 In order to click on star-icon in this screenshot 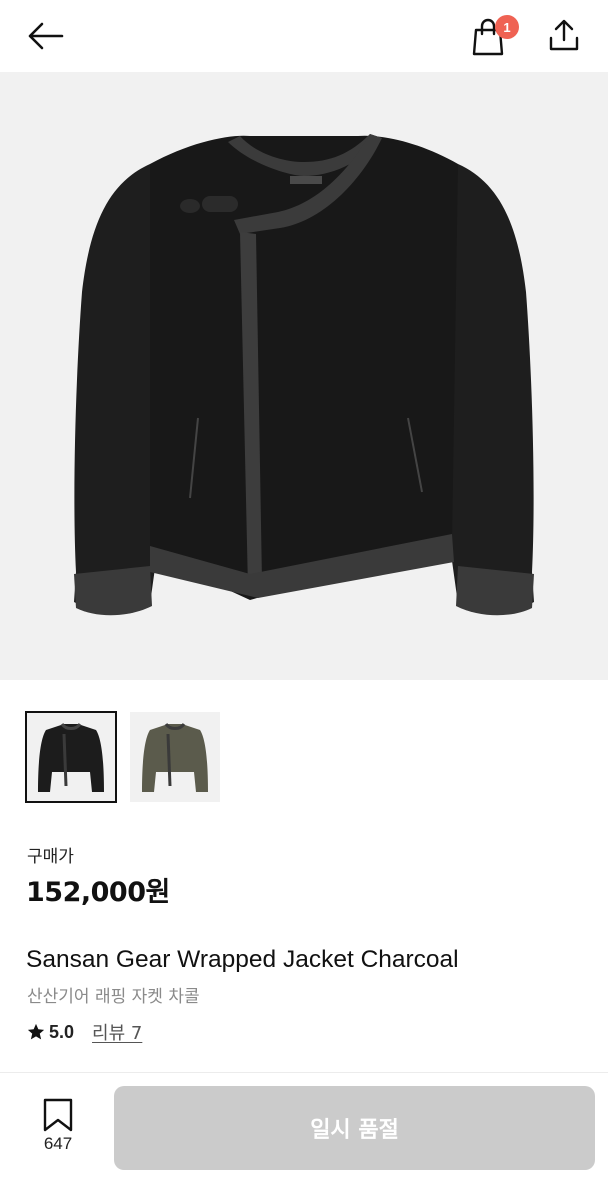, I will do `click(36, 1031)`.